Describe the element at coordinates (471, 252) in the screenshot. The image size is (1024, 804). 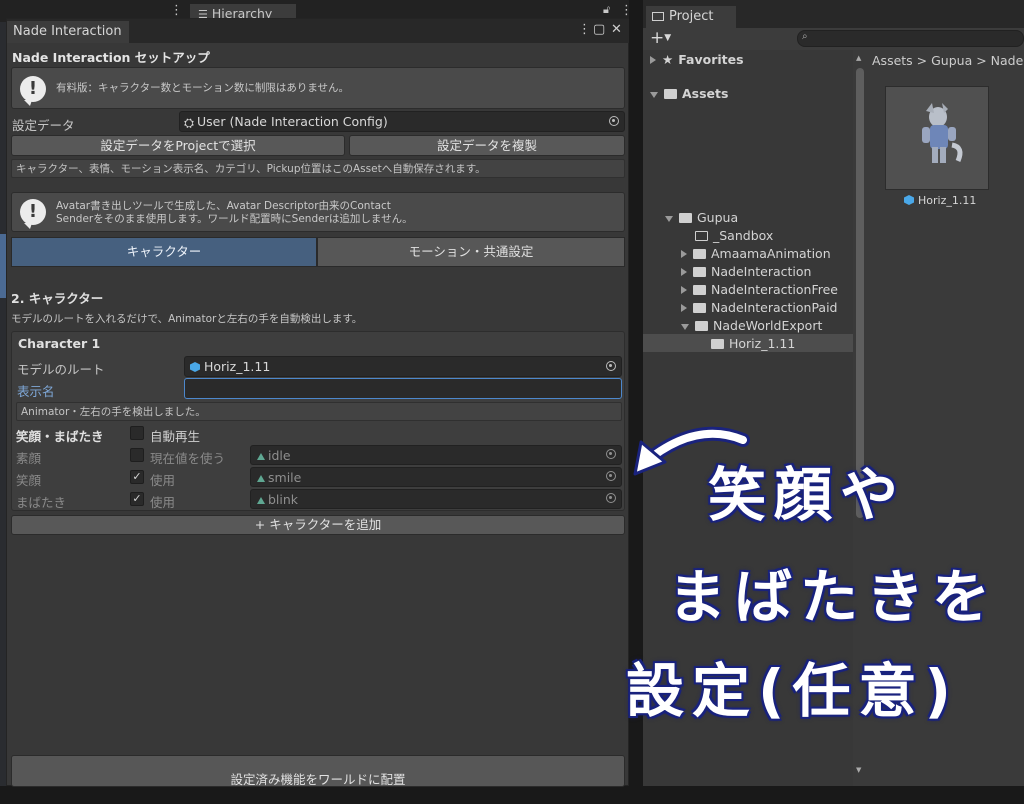
I see `tab-motion-common: モーション・共通設定` at that location.